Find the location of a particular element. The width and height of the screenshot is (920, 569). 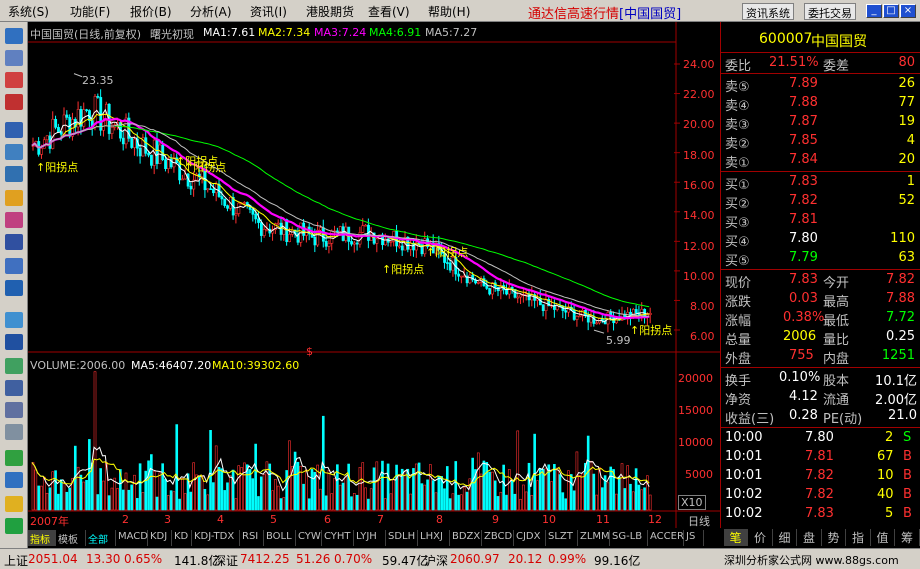

bid-row: 买② 7.82 52 is located at coordinates (820, 202).